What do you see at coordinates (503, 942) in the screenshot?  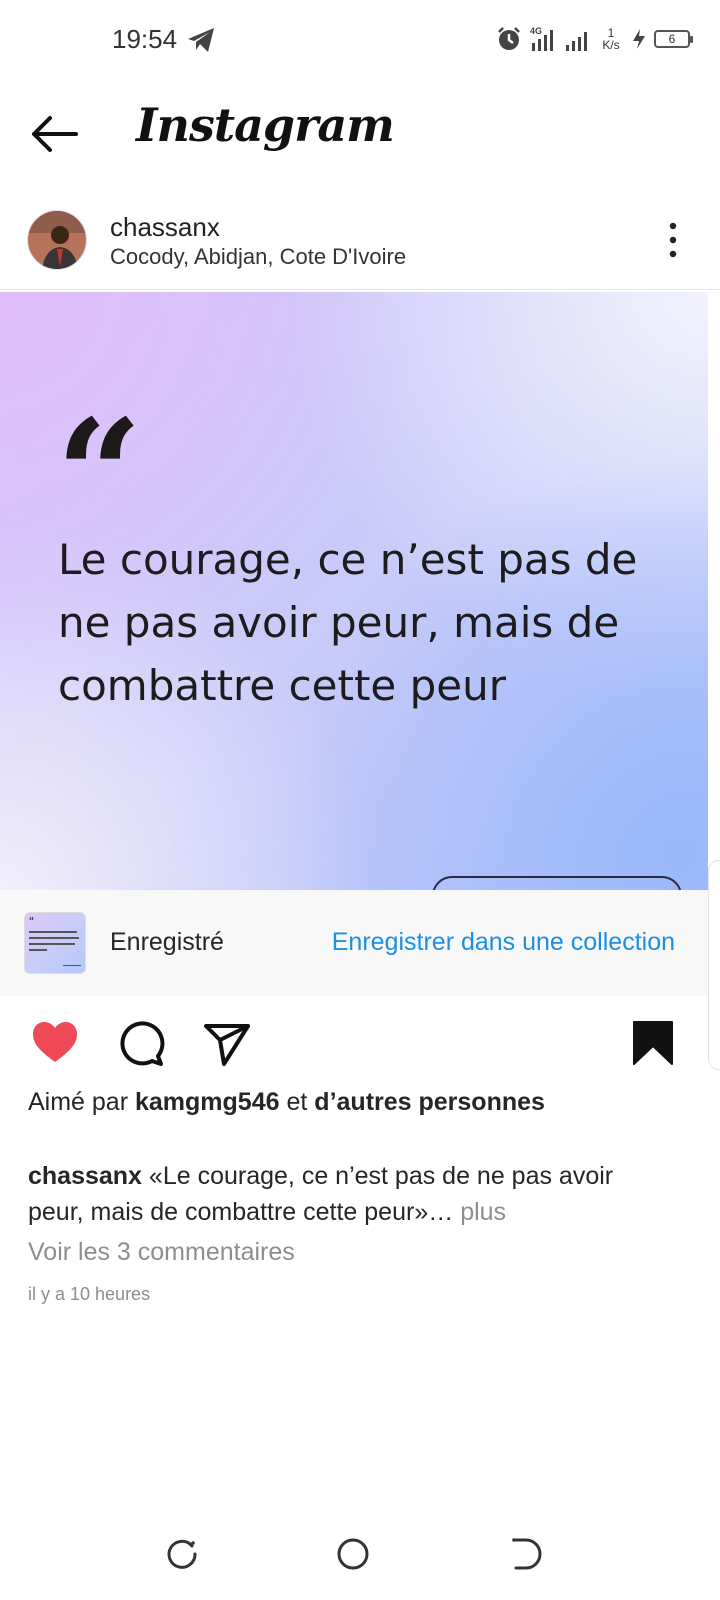 I see `save-to-collection-link: Enregistrer dans une collection` at bounding box center [503, 942].